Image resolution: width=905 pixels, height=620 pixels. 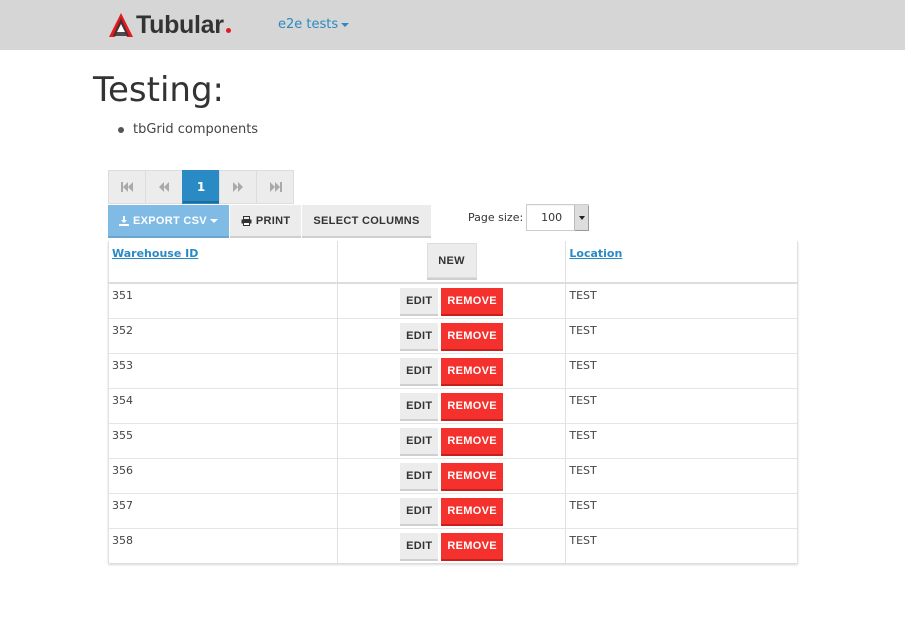 I want to click on cell-warehouse-id: 357, so click(x=223, y=510).